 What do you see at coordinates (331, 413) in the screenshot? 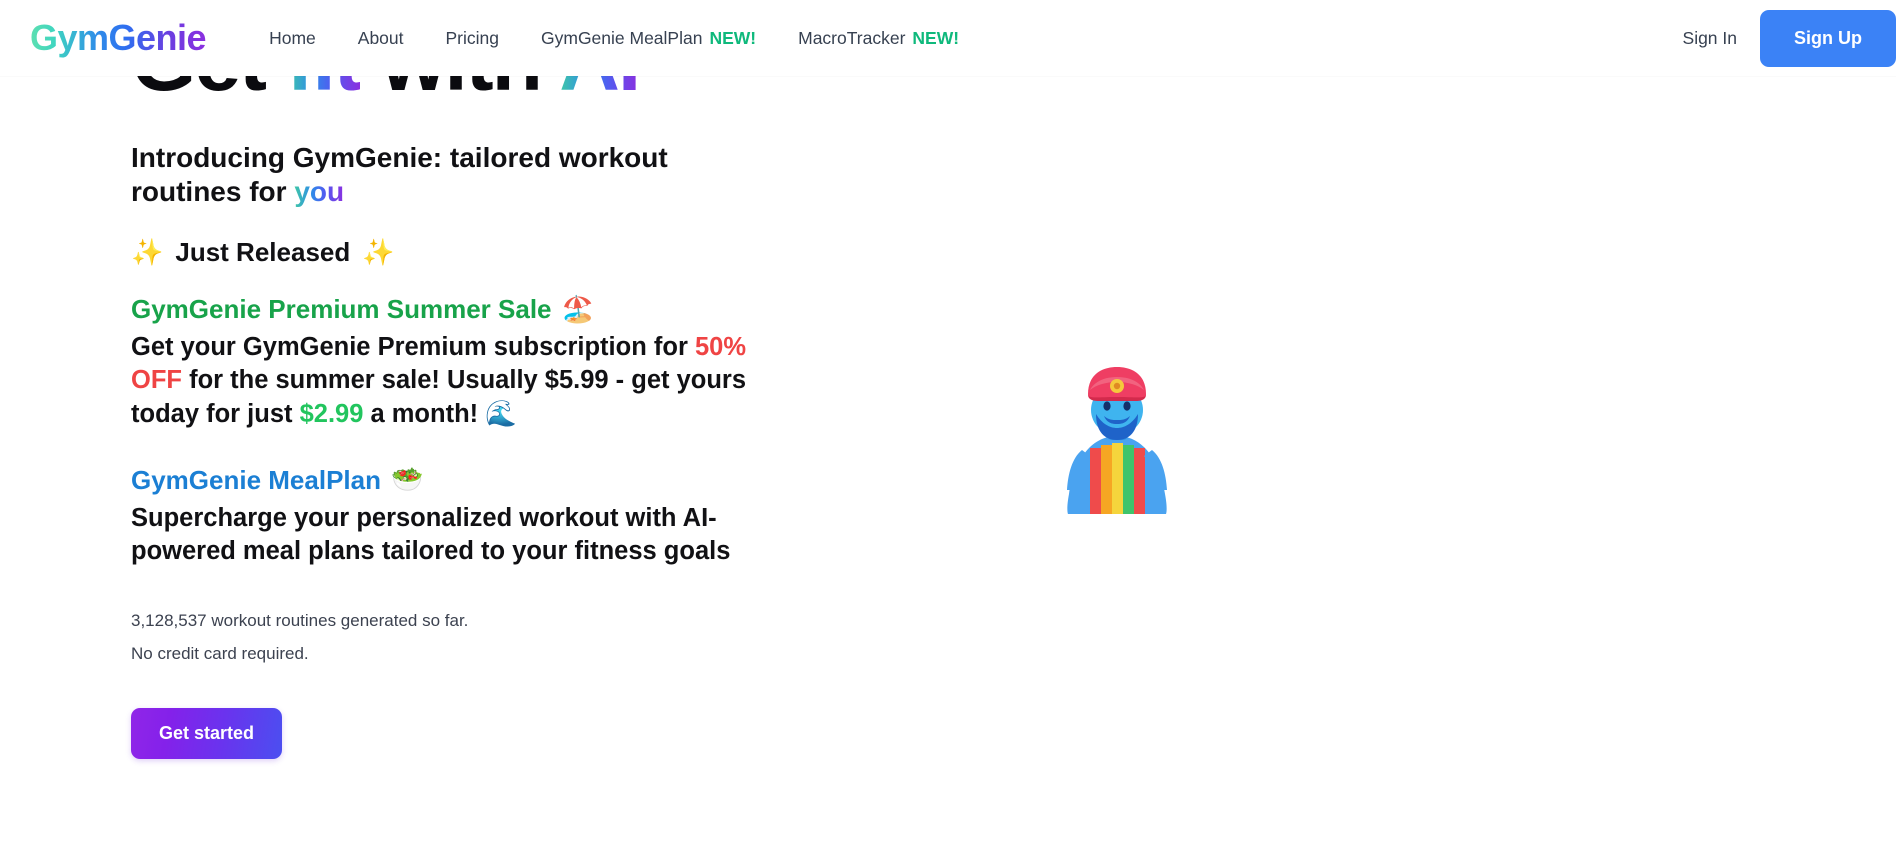
I see `summer-sale-price: $2.99` at bounding box center [331, 413].